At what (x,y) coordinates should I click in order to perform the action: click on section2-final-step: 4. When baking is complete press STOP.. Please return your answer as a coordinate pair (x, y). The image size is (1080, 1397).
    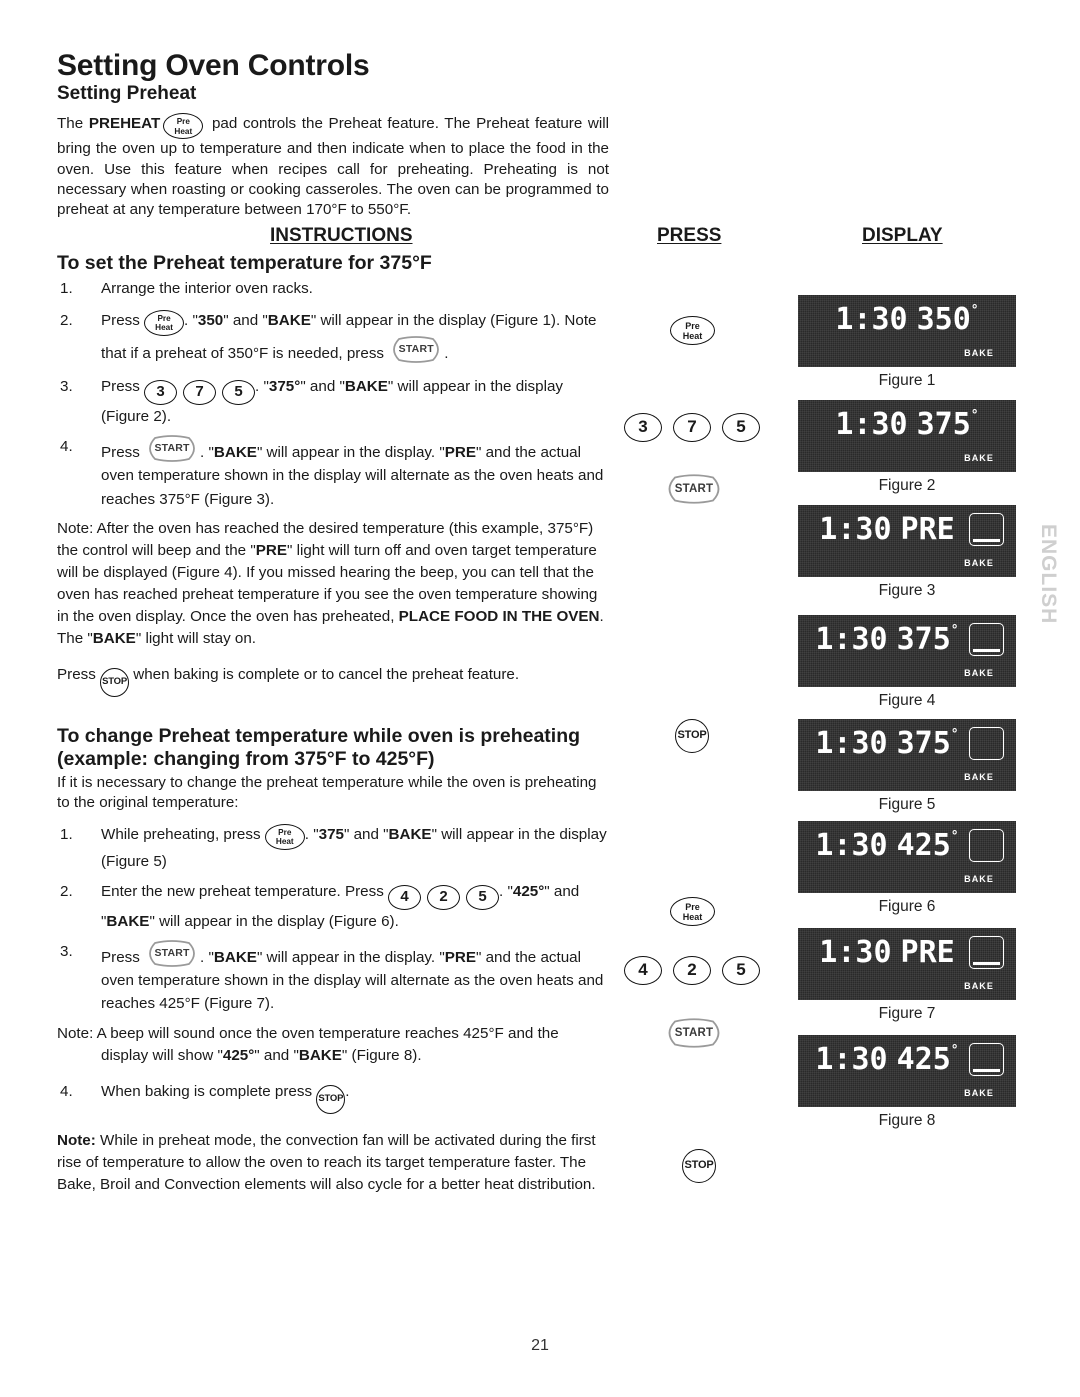
    Looking at the image, I should click on (333, 1096).